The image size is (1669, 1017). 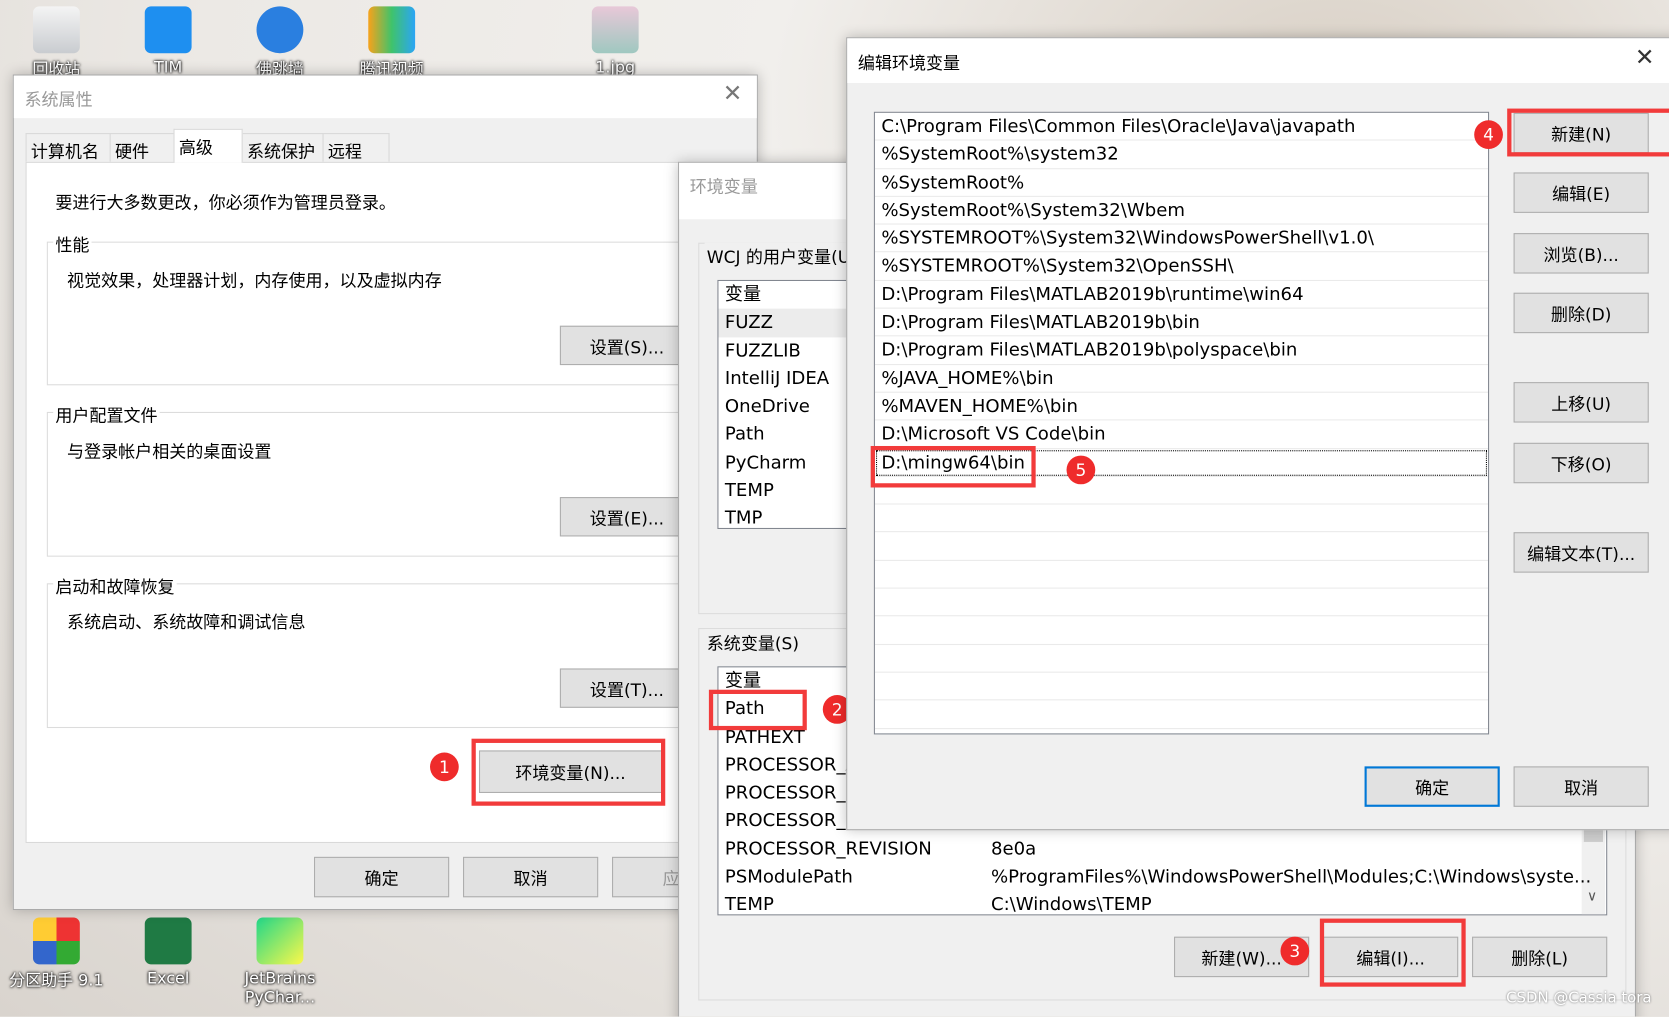 What do you see at coordinates (1579, 998) in the screenshot?
I see `watermark: CSDN @Cassia tora` at bounding box center [1579, 998].